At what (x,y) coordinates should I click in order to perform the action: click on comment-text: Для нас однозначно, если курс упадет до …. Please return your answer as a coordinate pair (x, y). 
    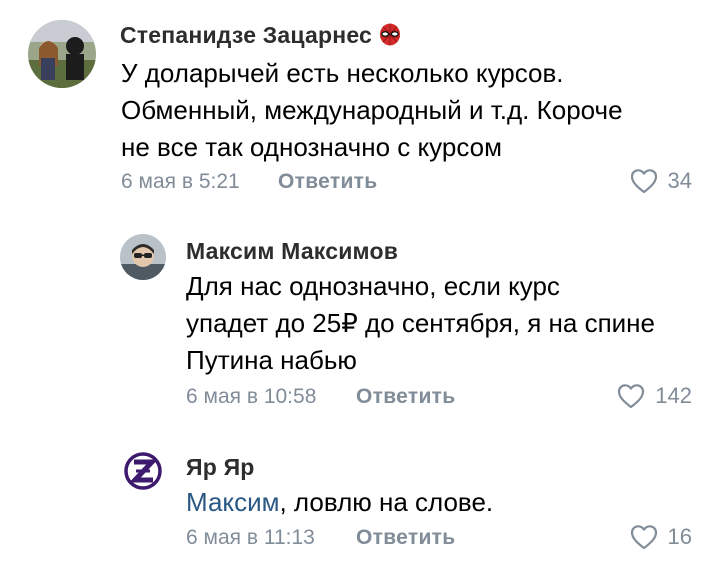
    Looking at the image, I should click on (420, 323).